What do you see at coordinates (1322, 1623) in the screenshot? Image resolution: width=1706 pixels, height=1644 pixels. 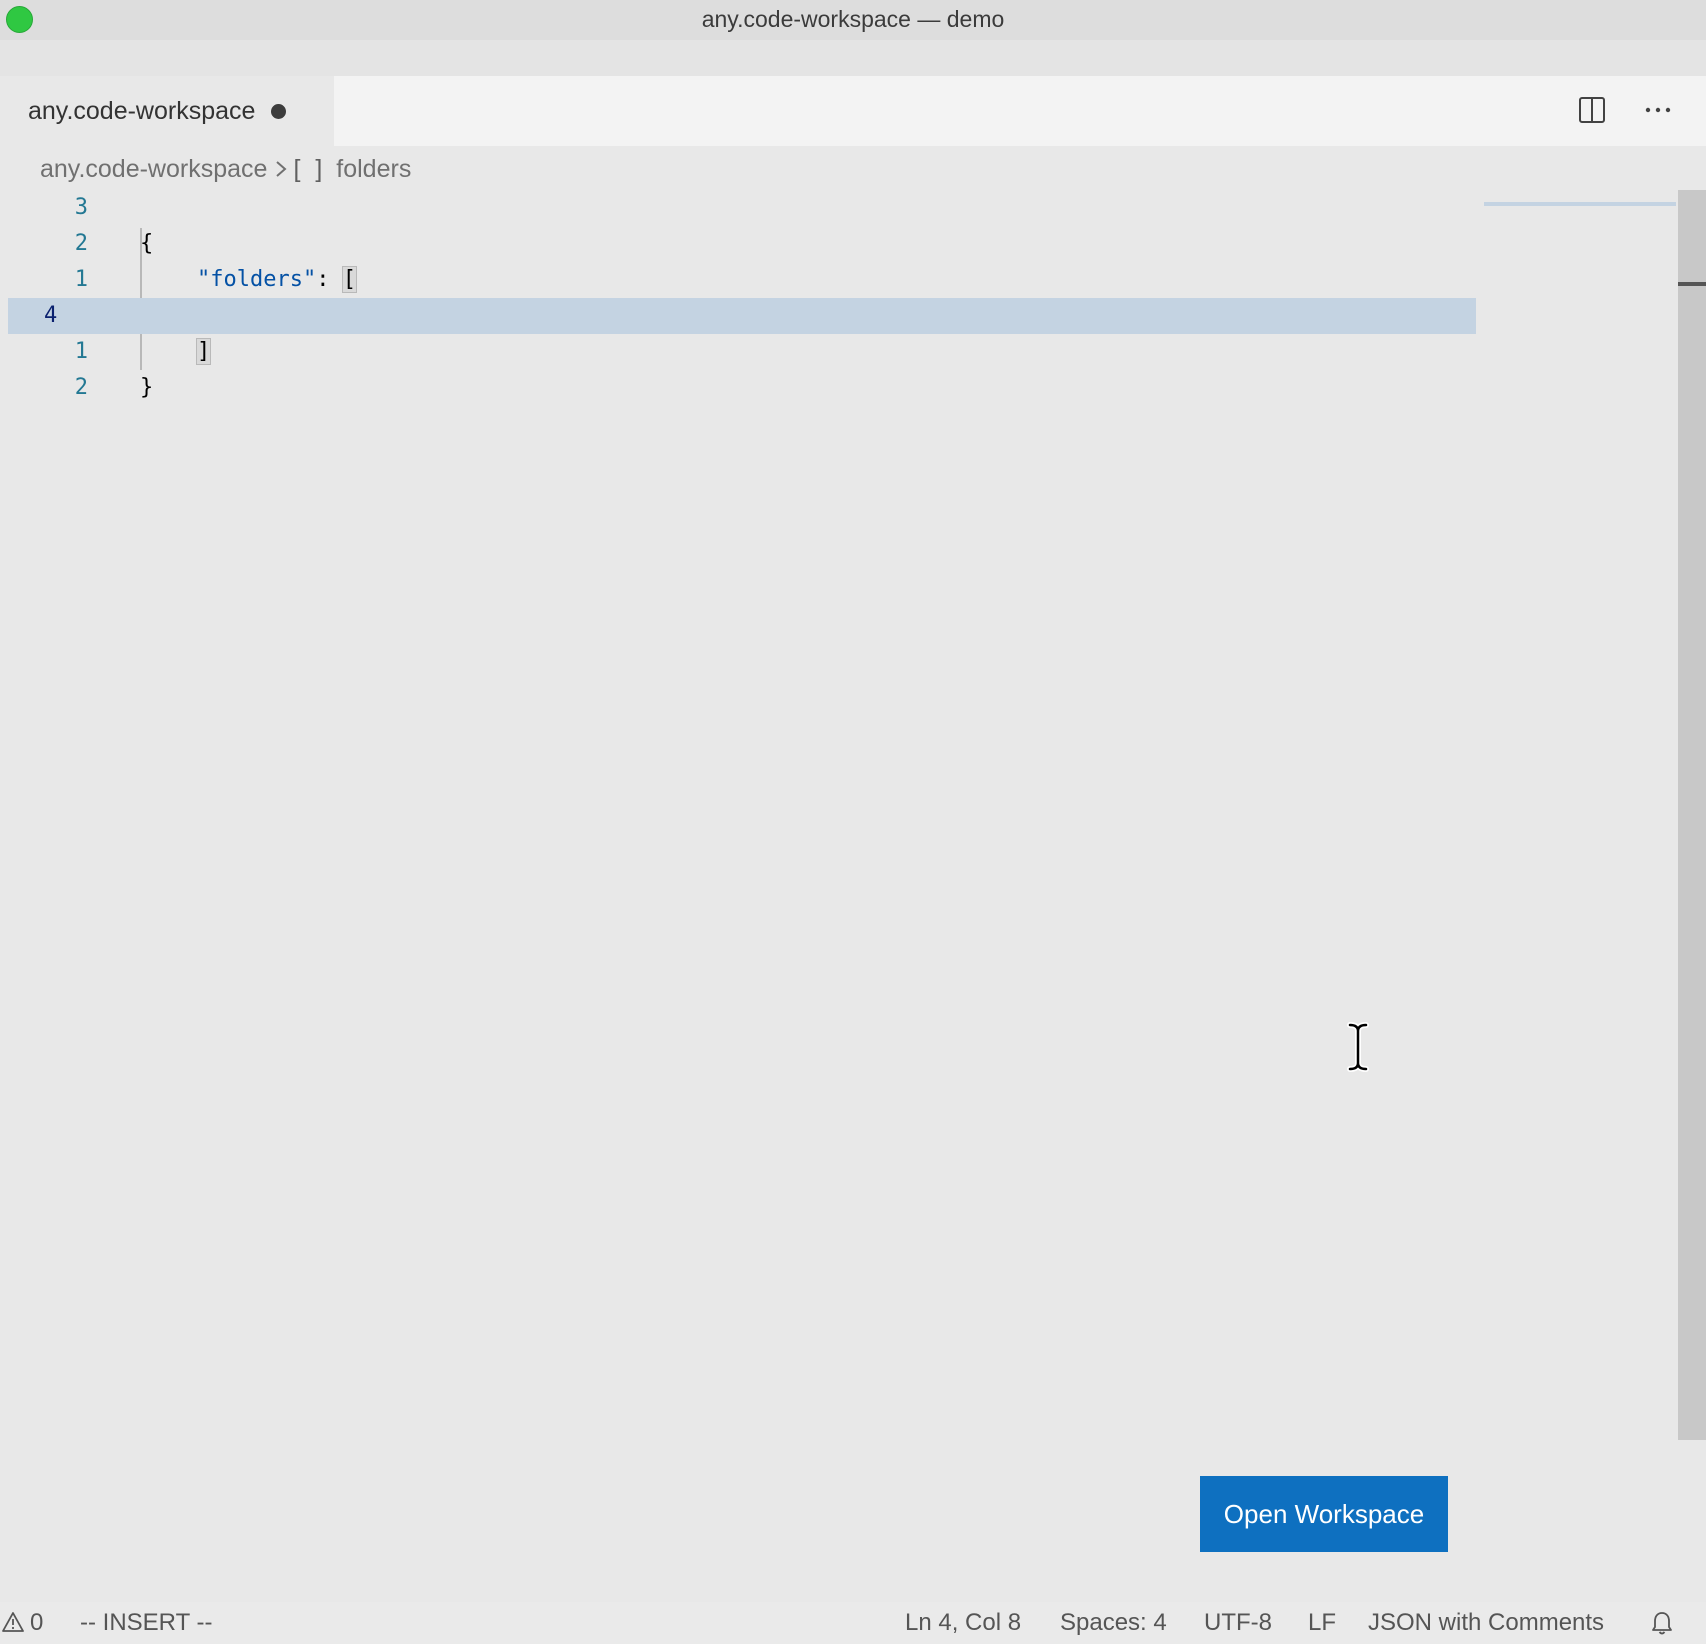 I see `eol-status: LF` at bounding box center [1322, 1623].